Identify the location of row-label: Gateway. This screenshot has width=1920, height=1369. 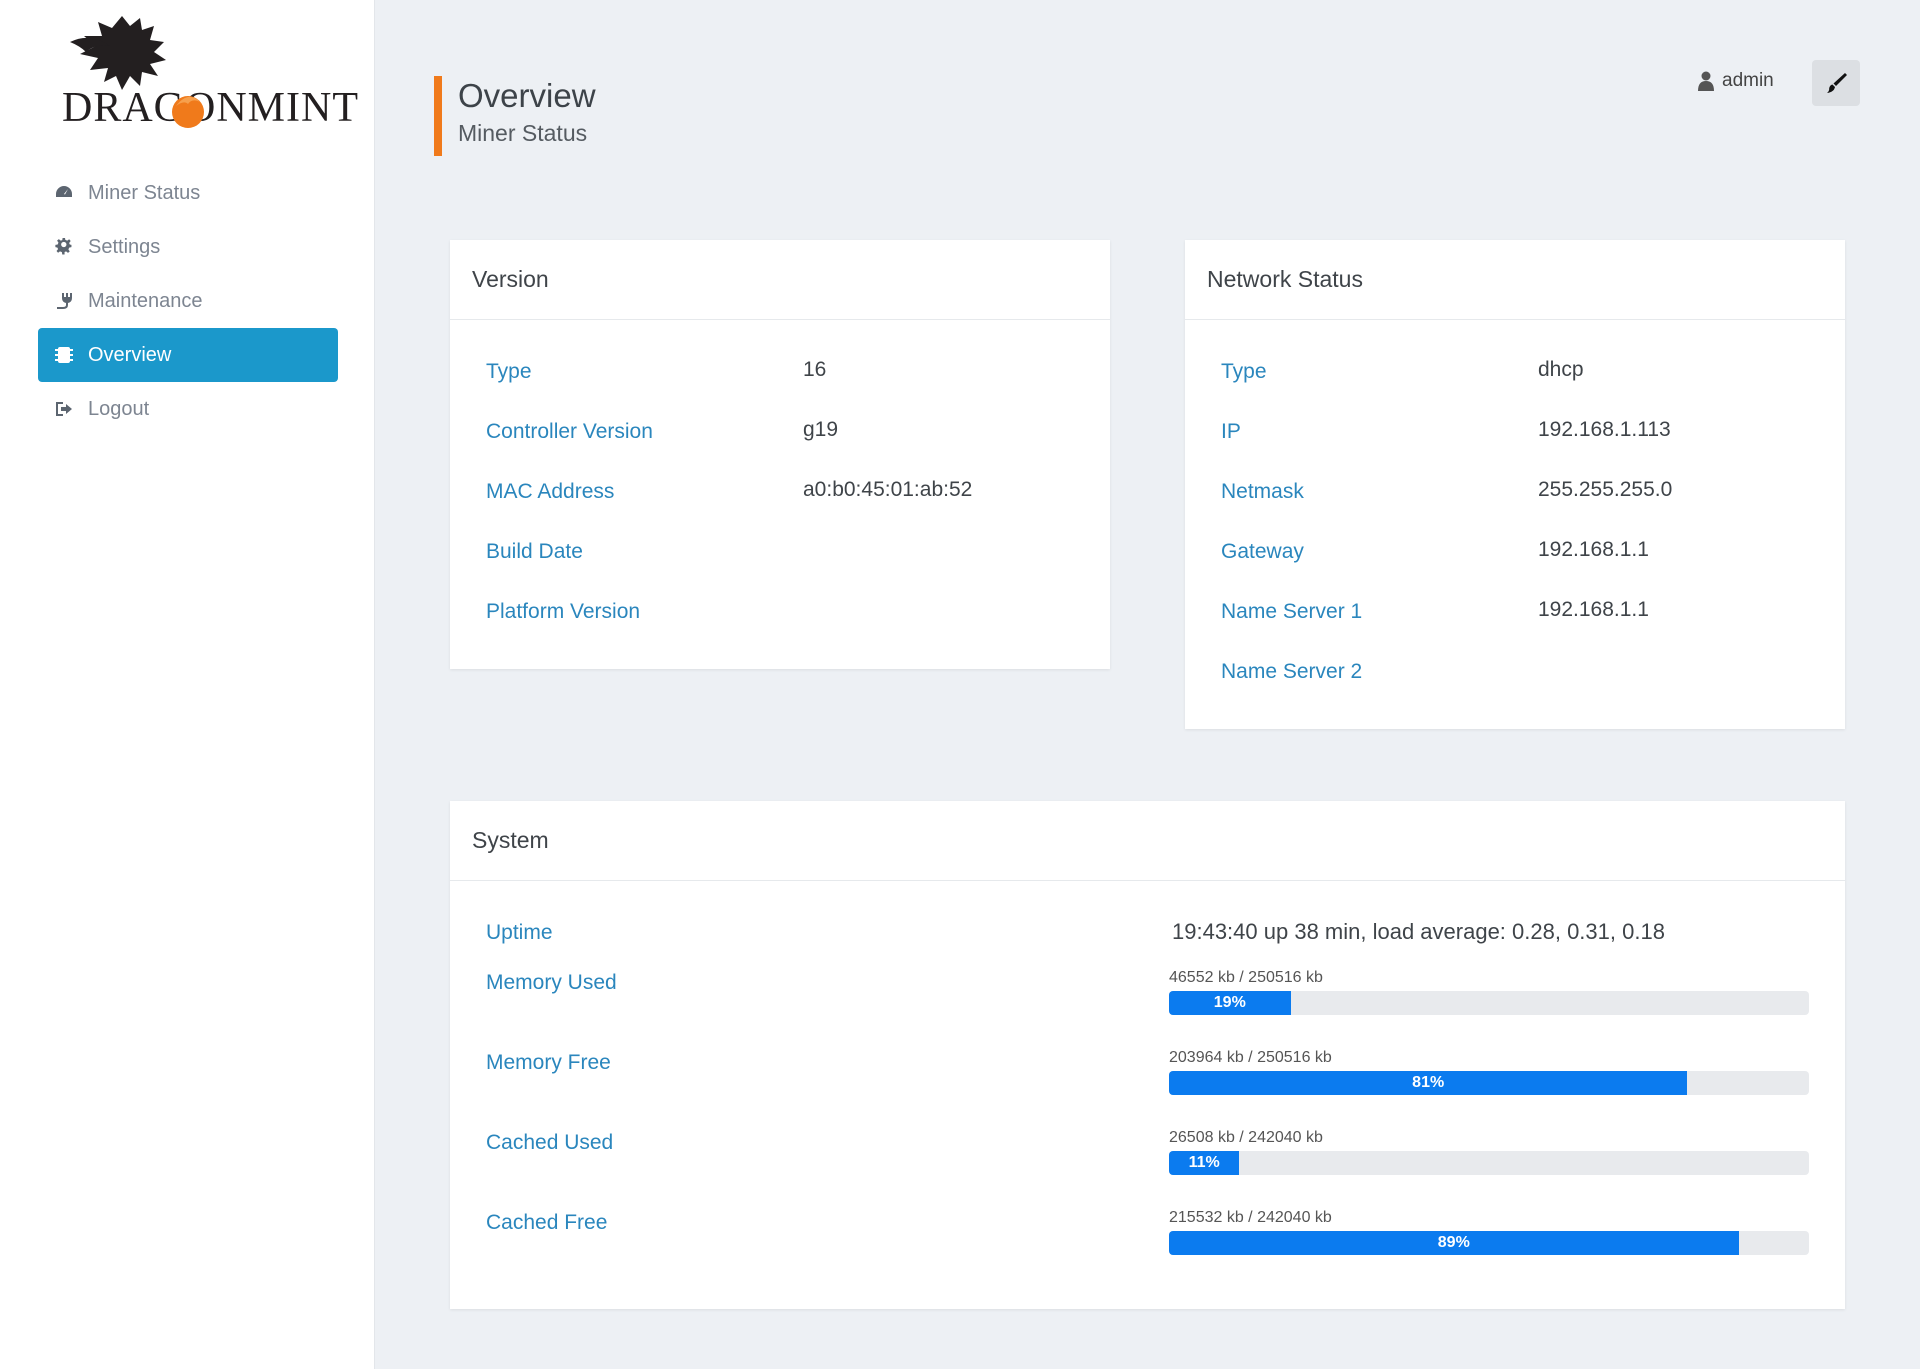
(1262, 551).